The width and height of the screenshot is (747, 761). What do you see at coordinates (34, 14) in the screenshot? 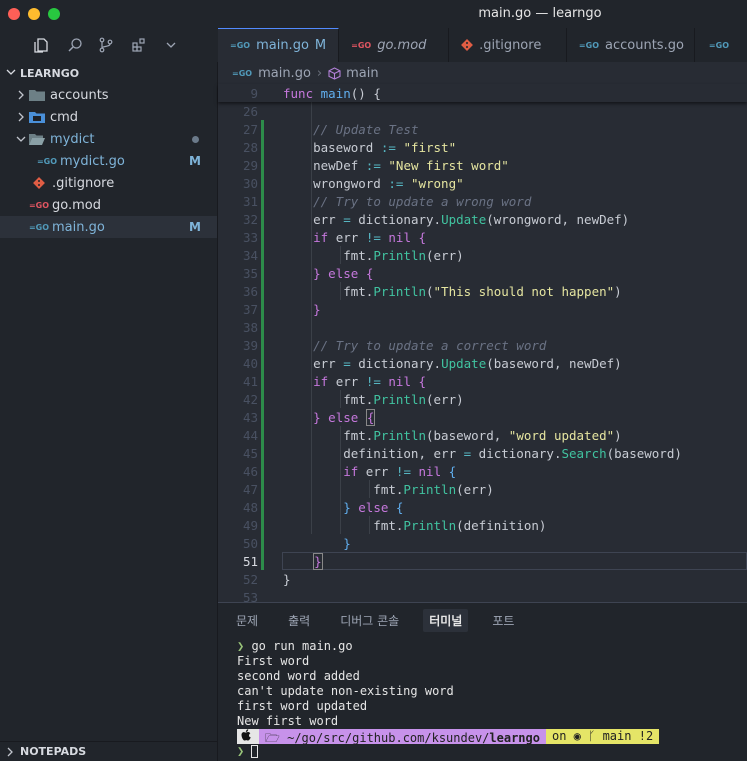
I see `minimize-window-button` at bounding box center [34, 14].